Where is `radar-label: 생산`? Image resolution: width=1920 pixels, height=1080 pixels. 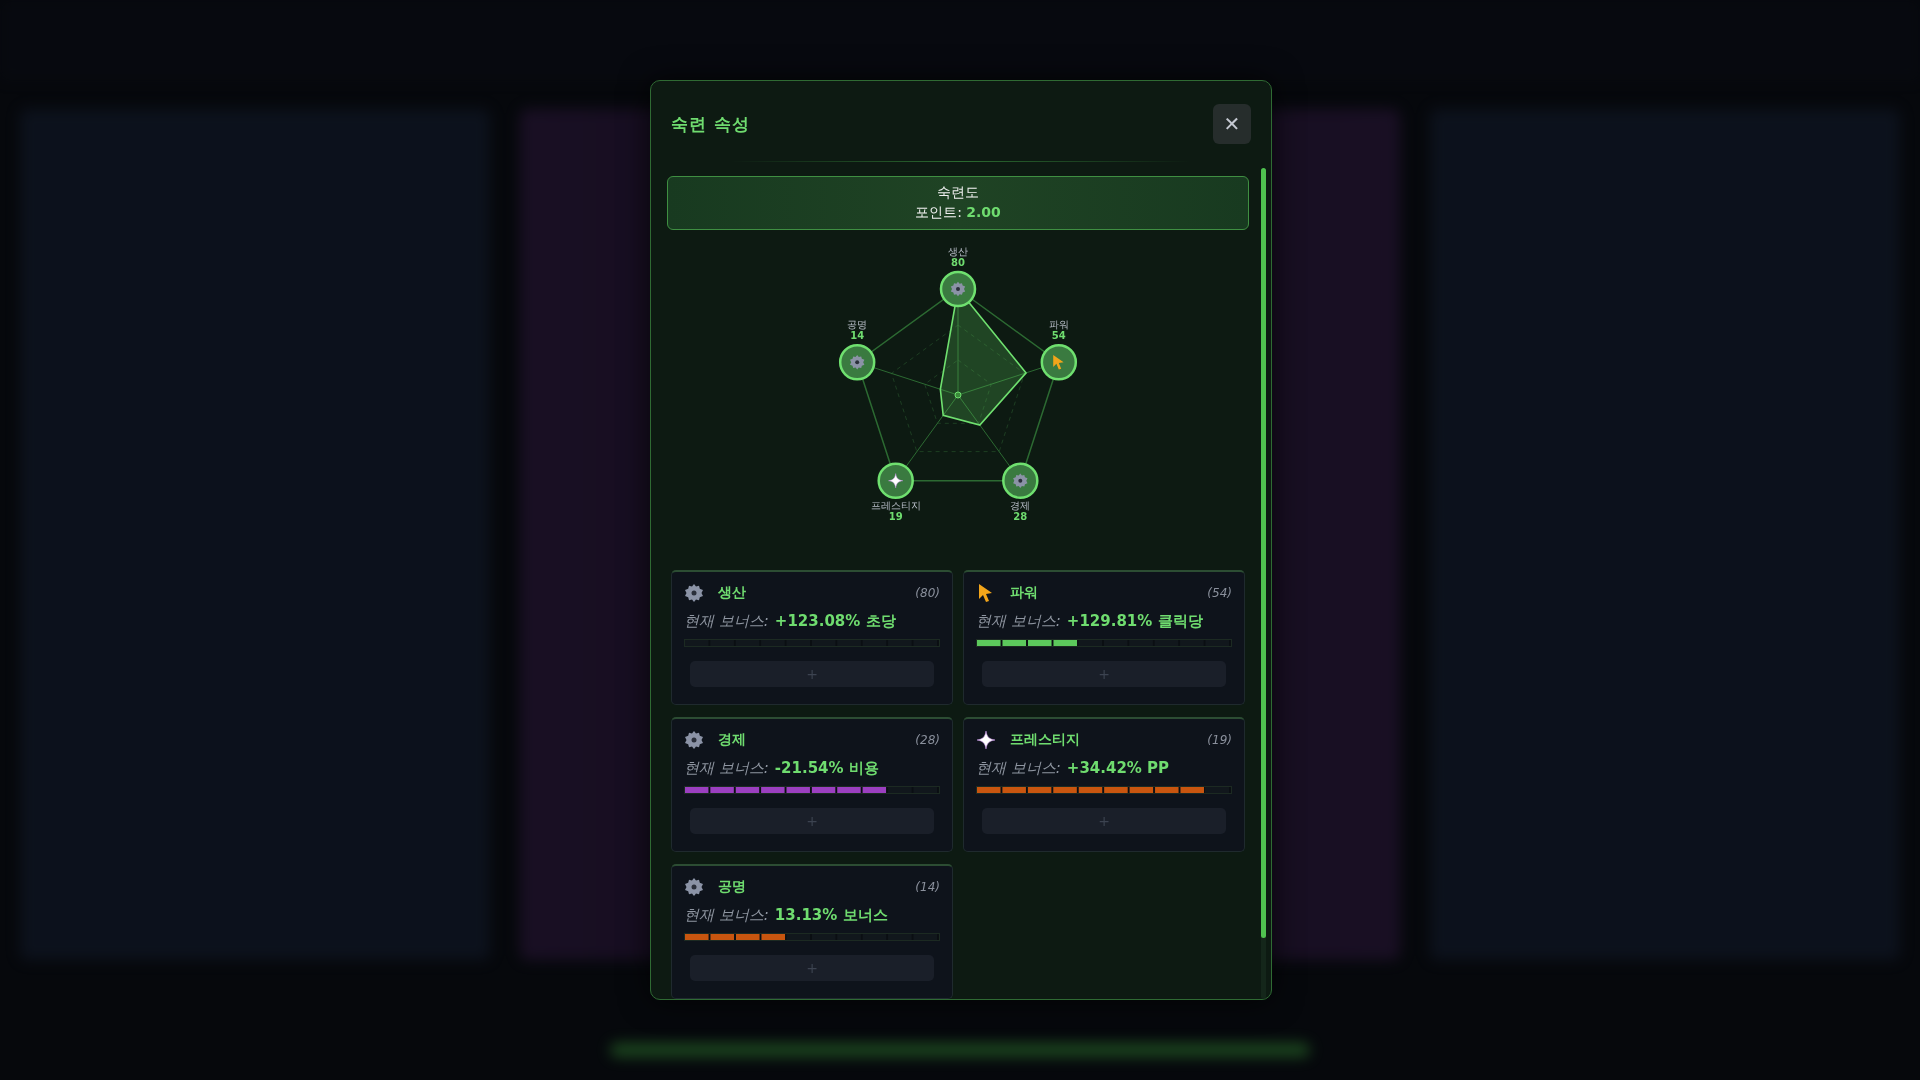
radar-label: 생산 is located at coordinates (958, 251).